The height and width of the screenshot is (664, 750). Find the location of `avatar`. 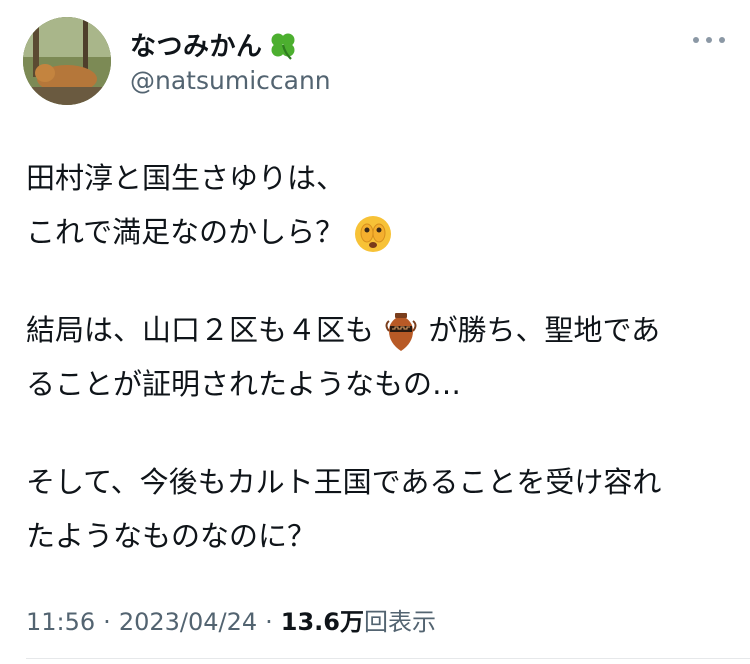

avatar is located at coordinates (67, 61).